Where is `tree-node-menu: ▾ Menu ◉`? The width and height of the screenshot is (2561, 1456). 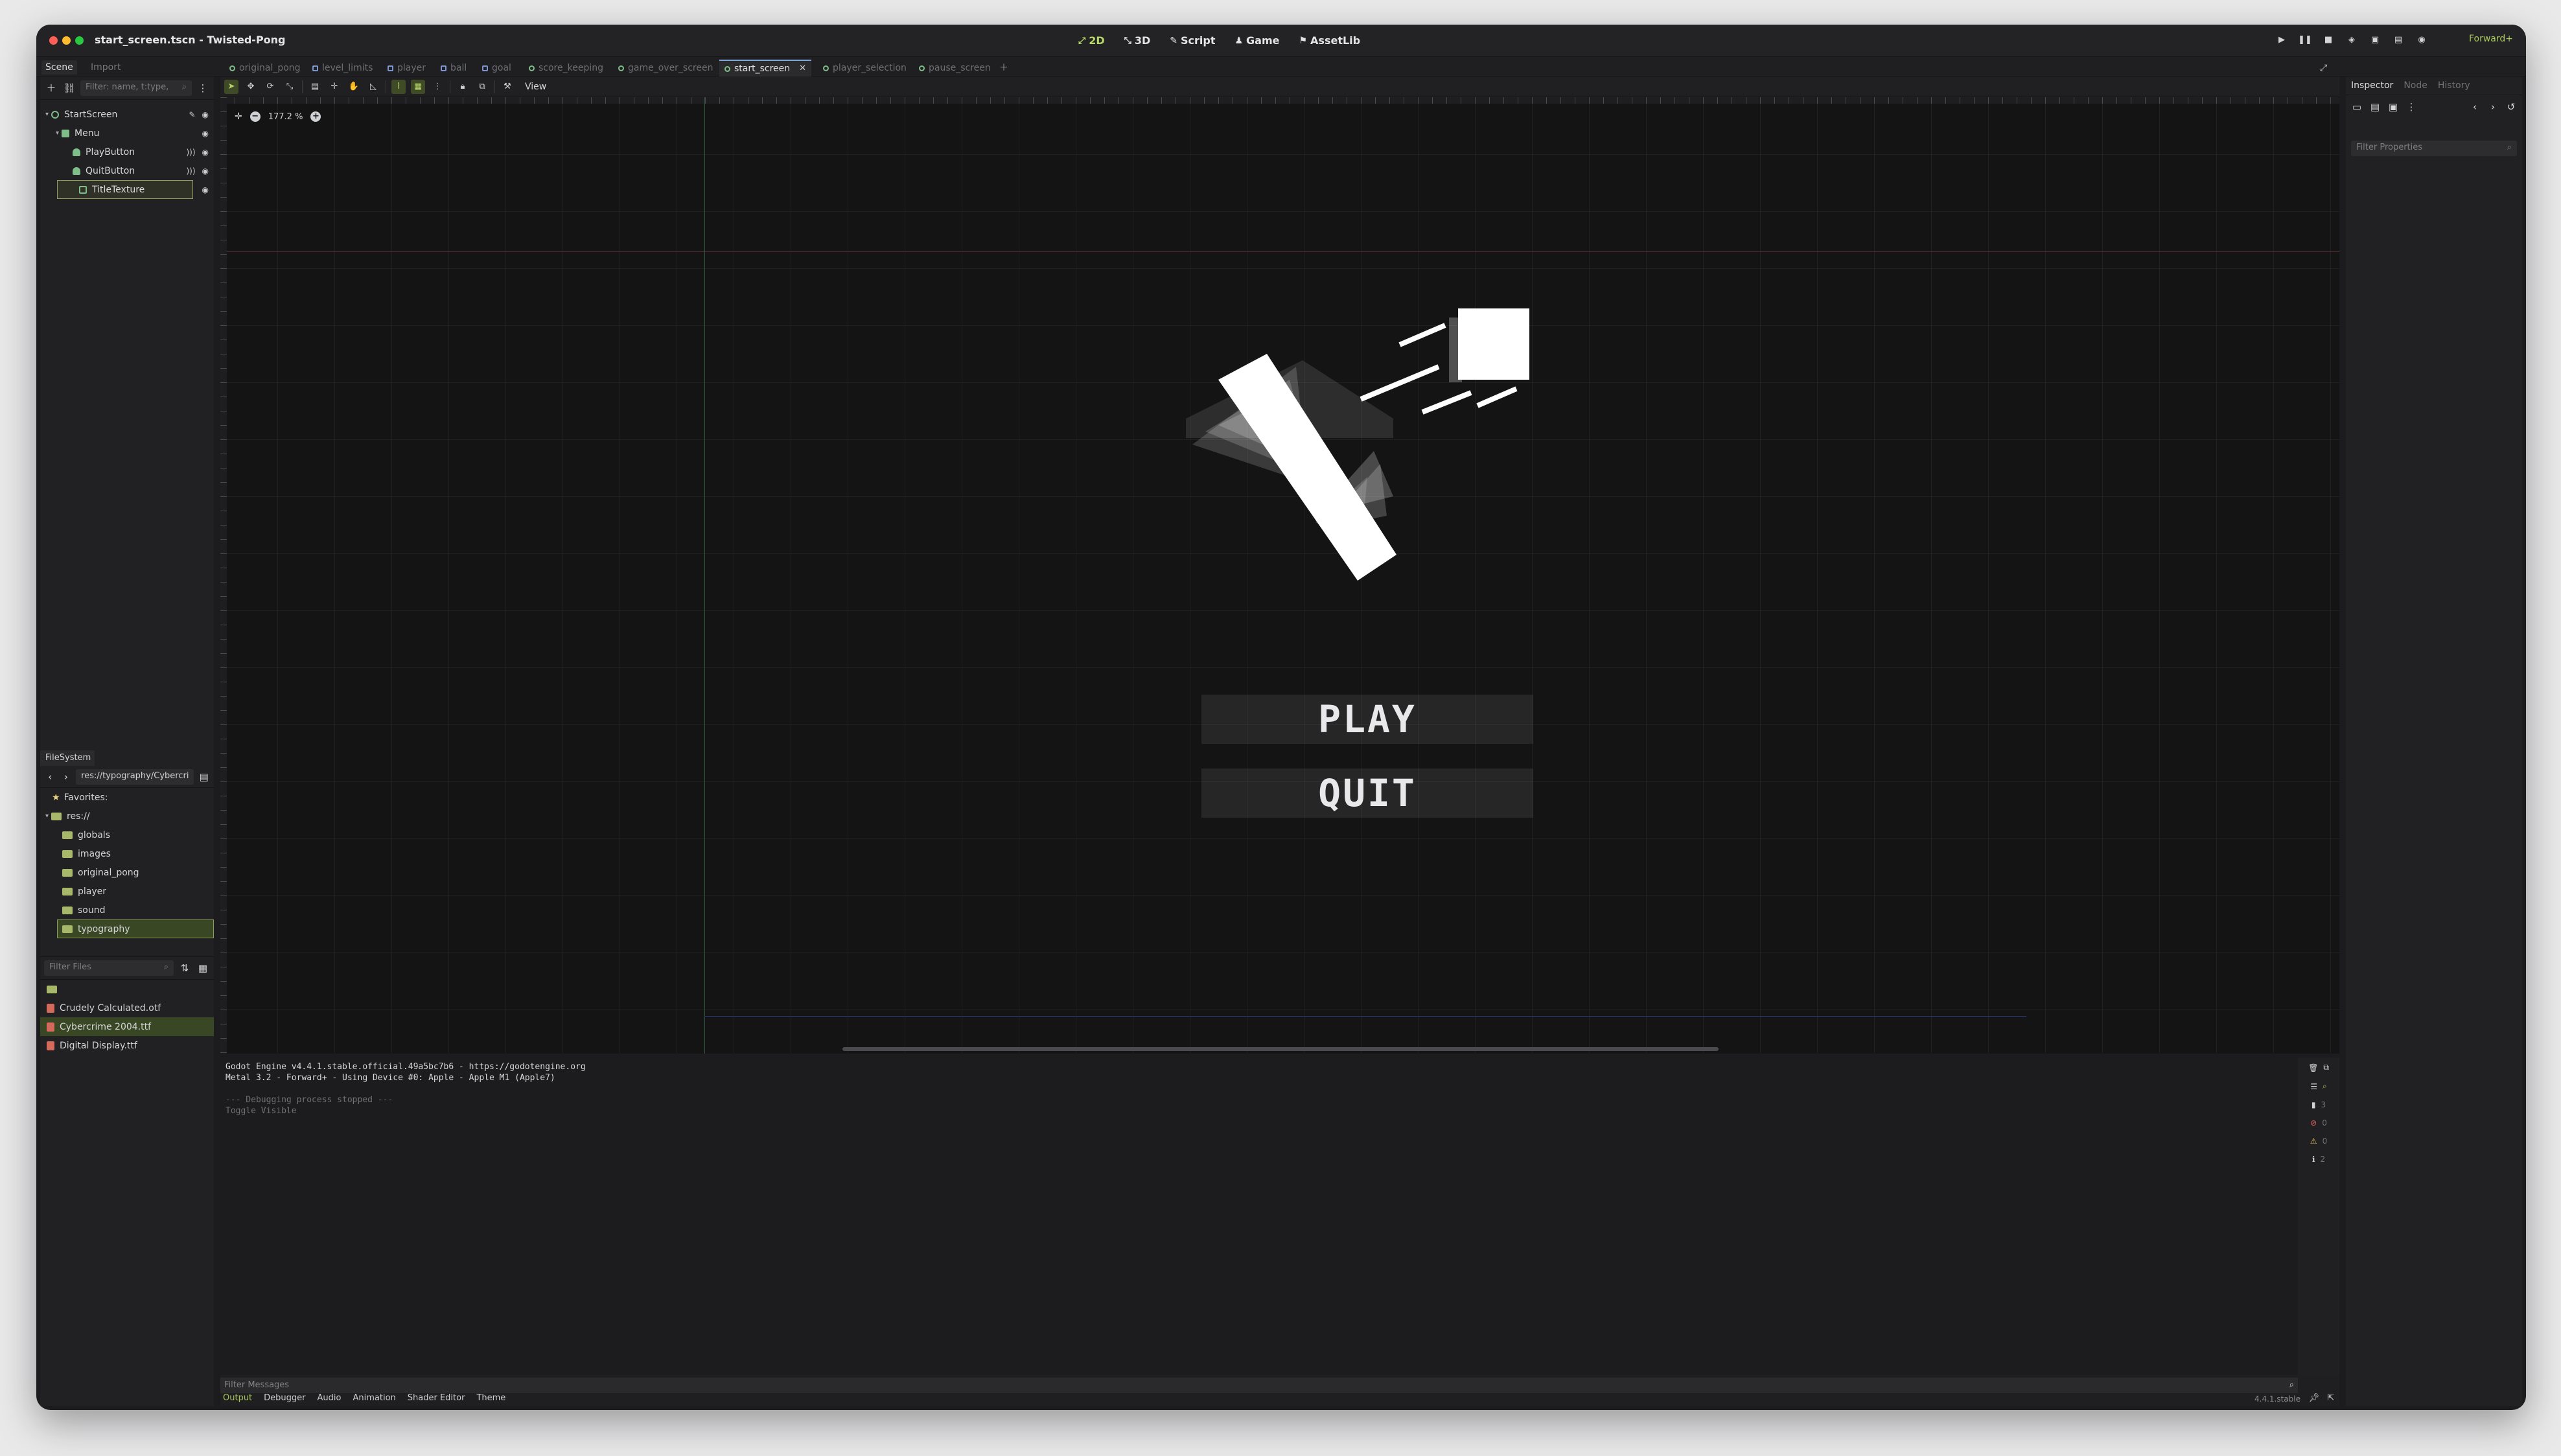
tree-node-menu: ▾ Menu ◉ is located at coordinates (127, 133).